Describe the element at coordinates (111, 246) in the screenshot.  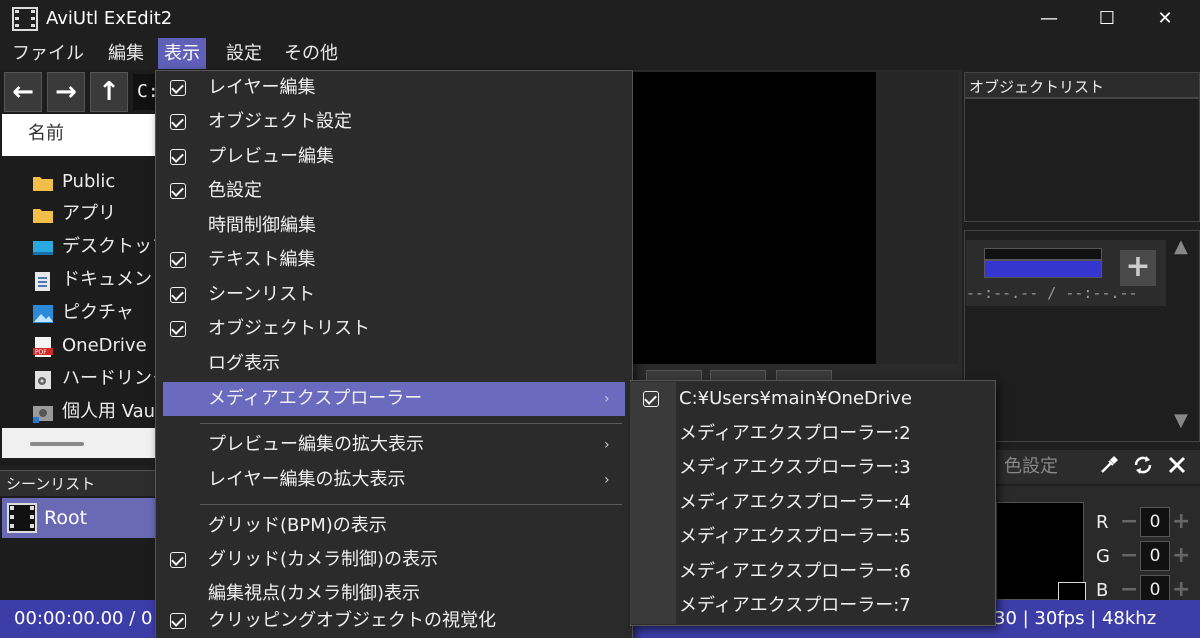
I see `list-item-label: デスクトップ` at that location.